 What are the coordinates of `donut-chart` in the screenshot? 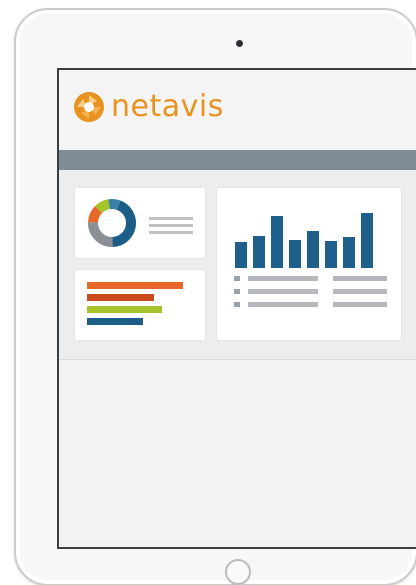 It's located at (112, 223).